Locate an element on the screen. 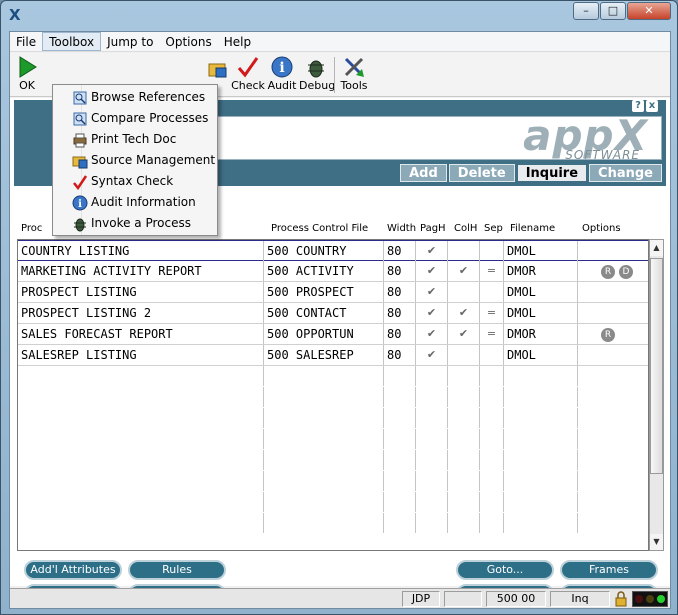 The height and width of the screenshot is (615, 678). process-control-file-cell: 500 OPPORTUN is located at coordinates (324, 334).